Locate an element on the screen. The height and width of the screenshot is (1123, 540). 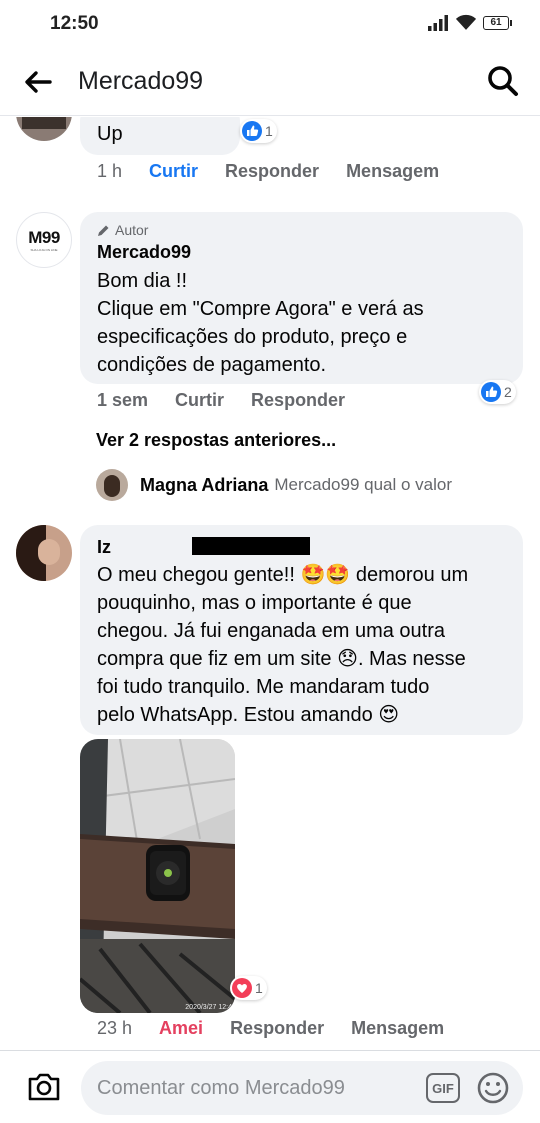
comment-author: Mercado99 is located at coordinates (144, 252).